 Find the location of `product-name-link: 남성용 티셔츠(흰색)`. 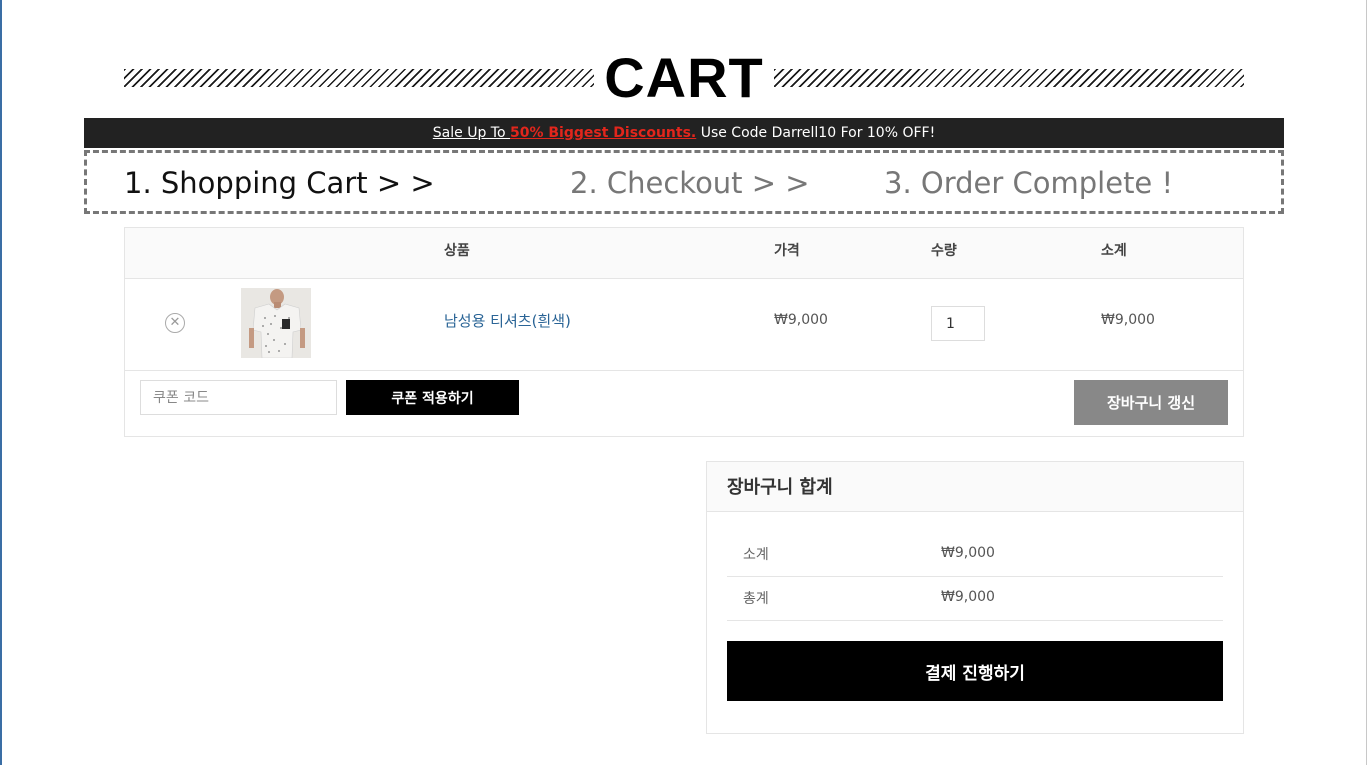

product-name-link: 남성용 티셔츠(흰색) is located at coordinates (507, 320).